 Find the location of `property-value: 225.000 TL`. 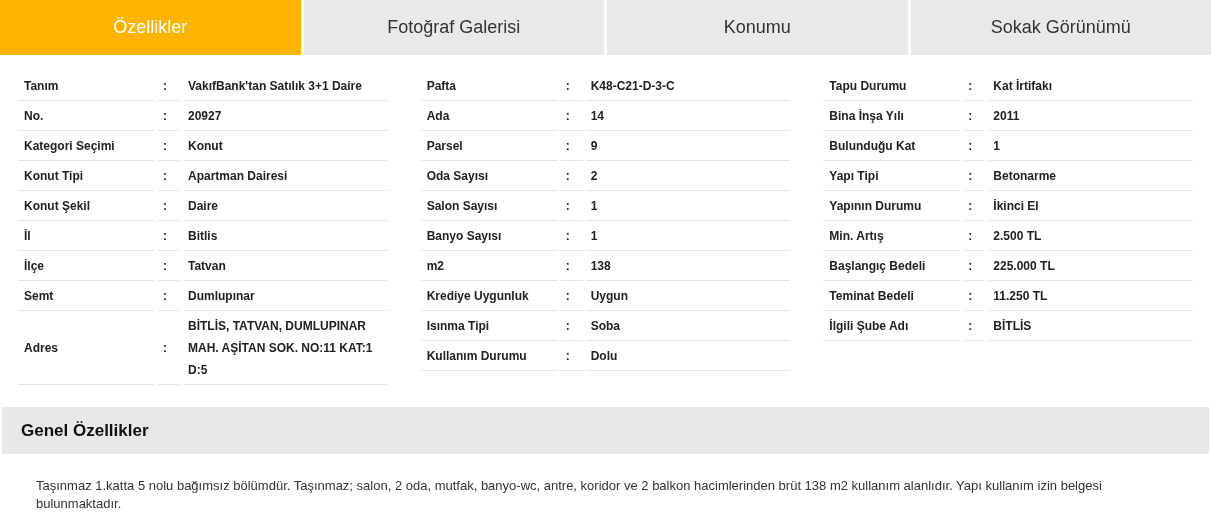

property-value: 225.000 TL is located at coordinates (1024, 266).